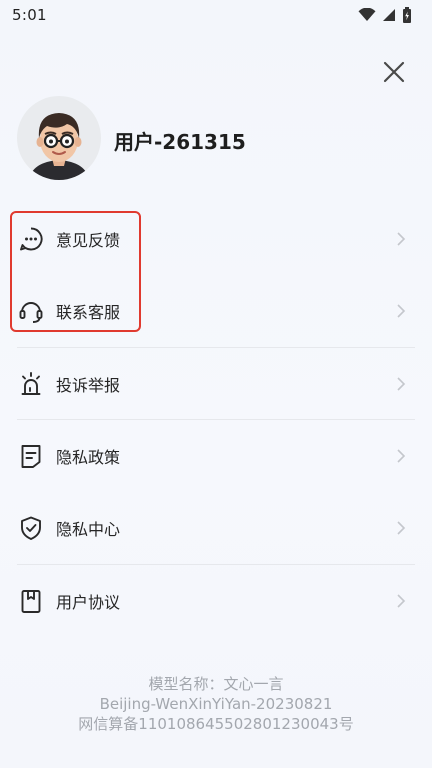 The height and width of the screenshot is (768, 432). I want to click on menu-item-complaint: 投诉举报, so click(216, 384).